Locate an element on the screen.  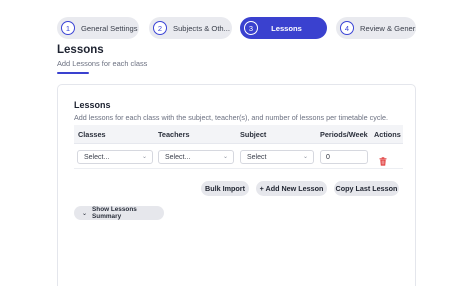
step-general-settings: 1 General Settings is located at coordinates (98, 28).